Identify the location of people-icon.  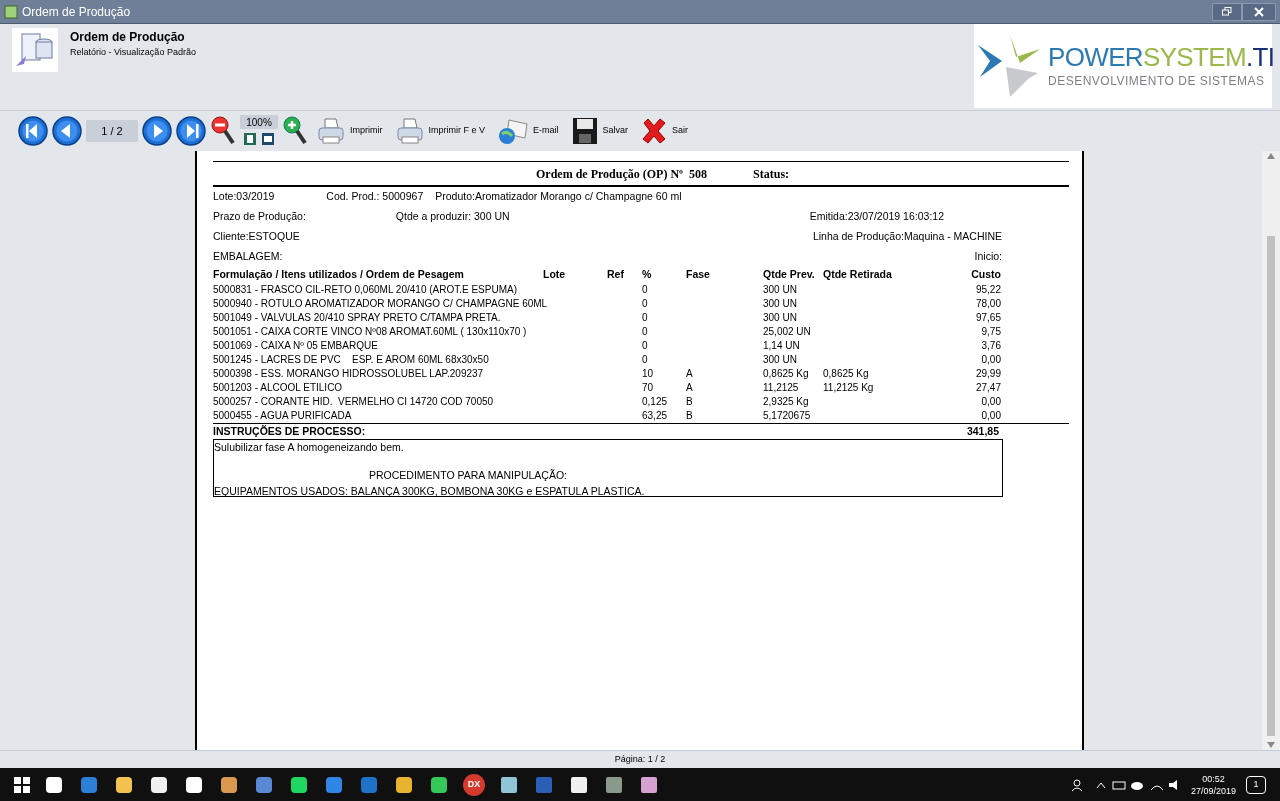
(1077, 784).